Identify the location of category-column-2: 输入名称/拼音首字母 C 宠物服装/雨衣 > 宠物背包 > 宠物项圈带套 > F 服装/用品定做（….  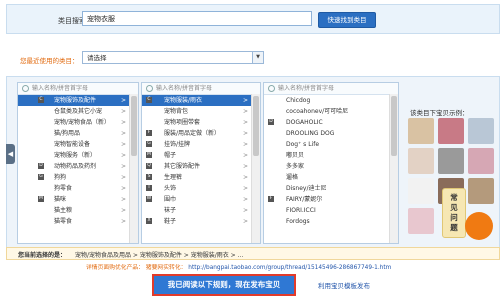
(201, 163).